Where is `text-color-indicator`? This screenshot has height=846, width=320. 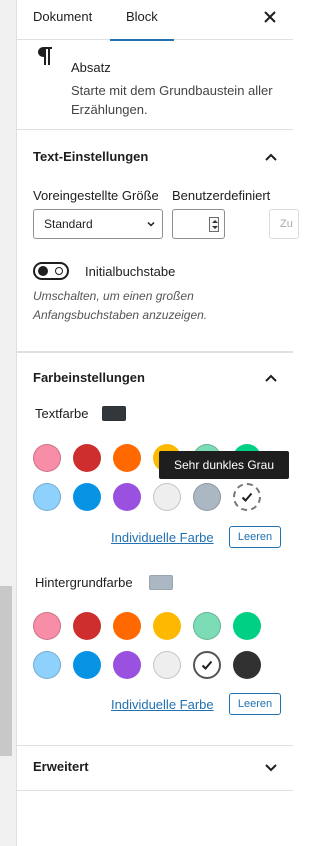
text-color-indicator is located at coordinates (114, 413).